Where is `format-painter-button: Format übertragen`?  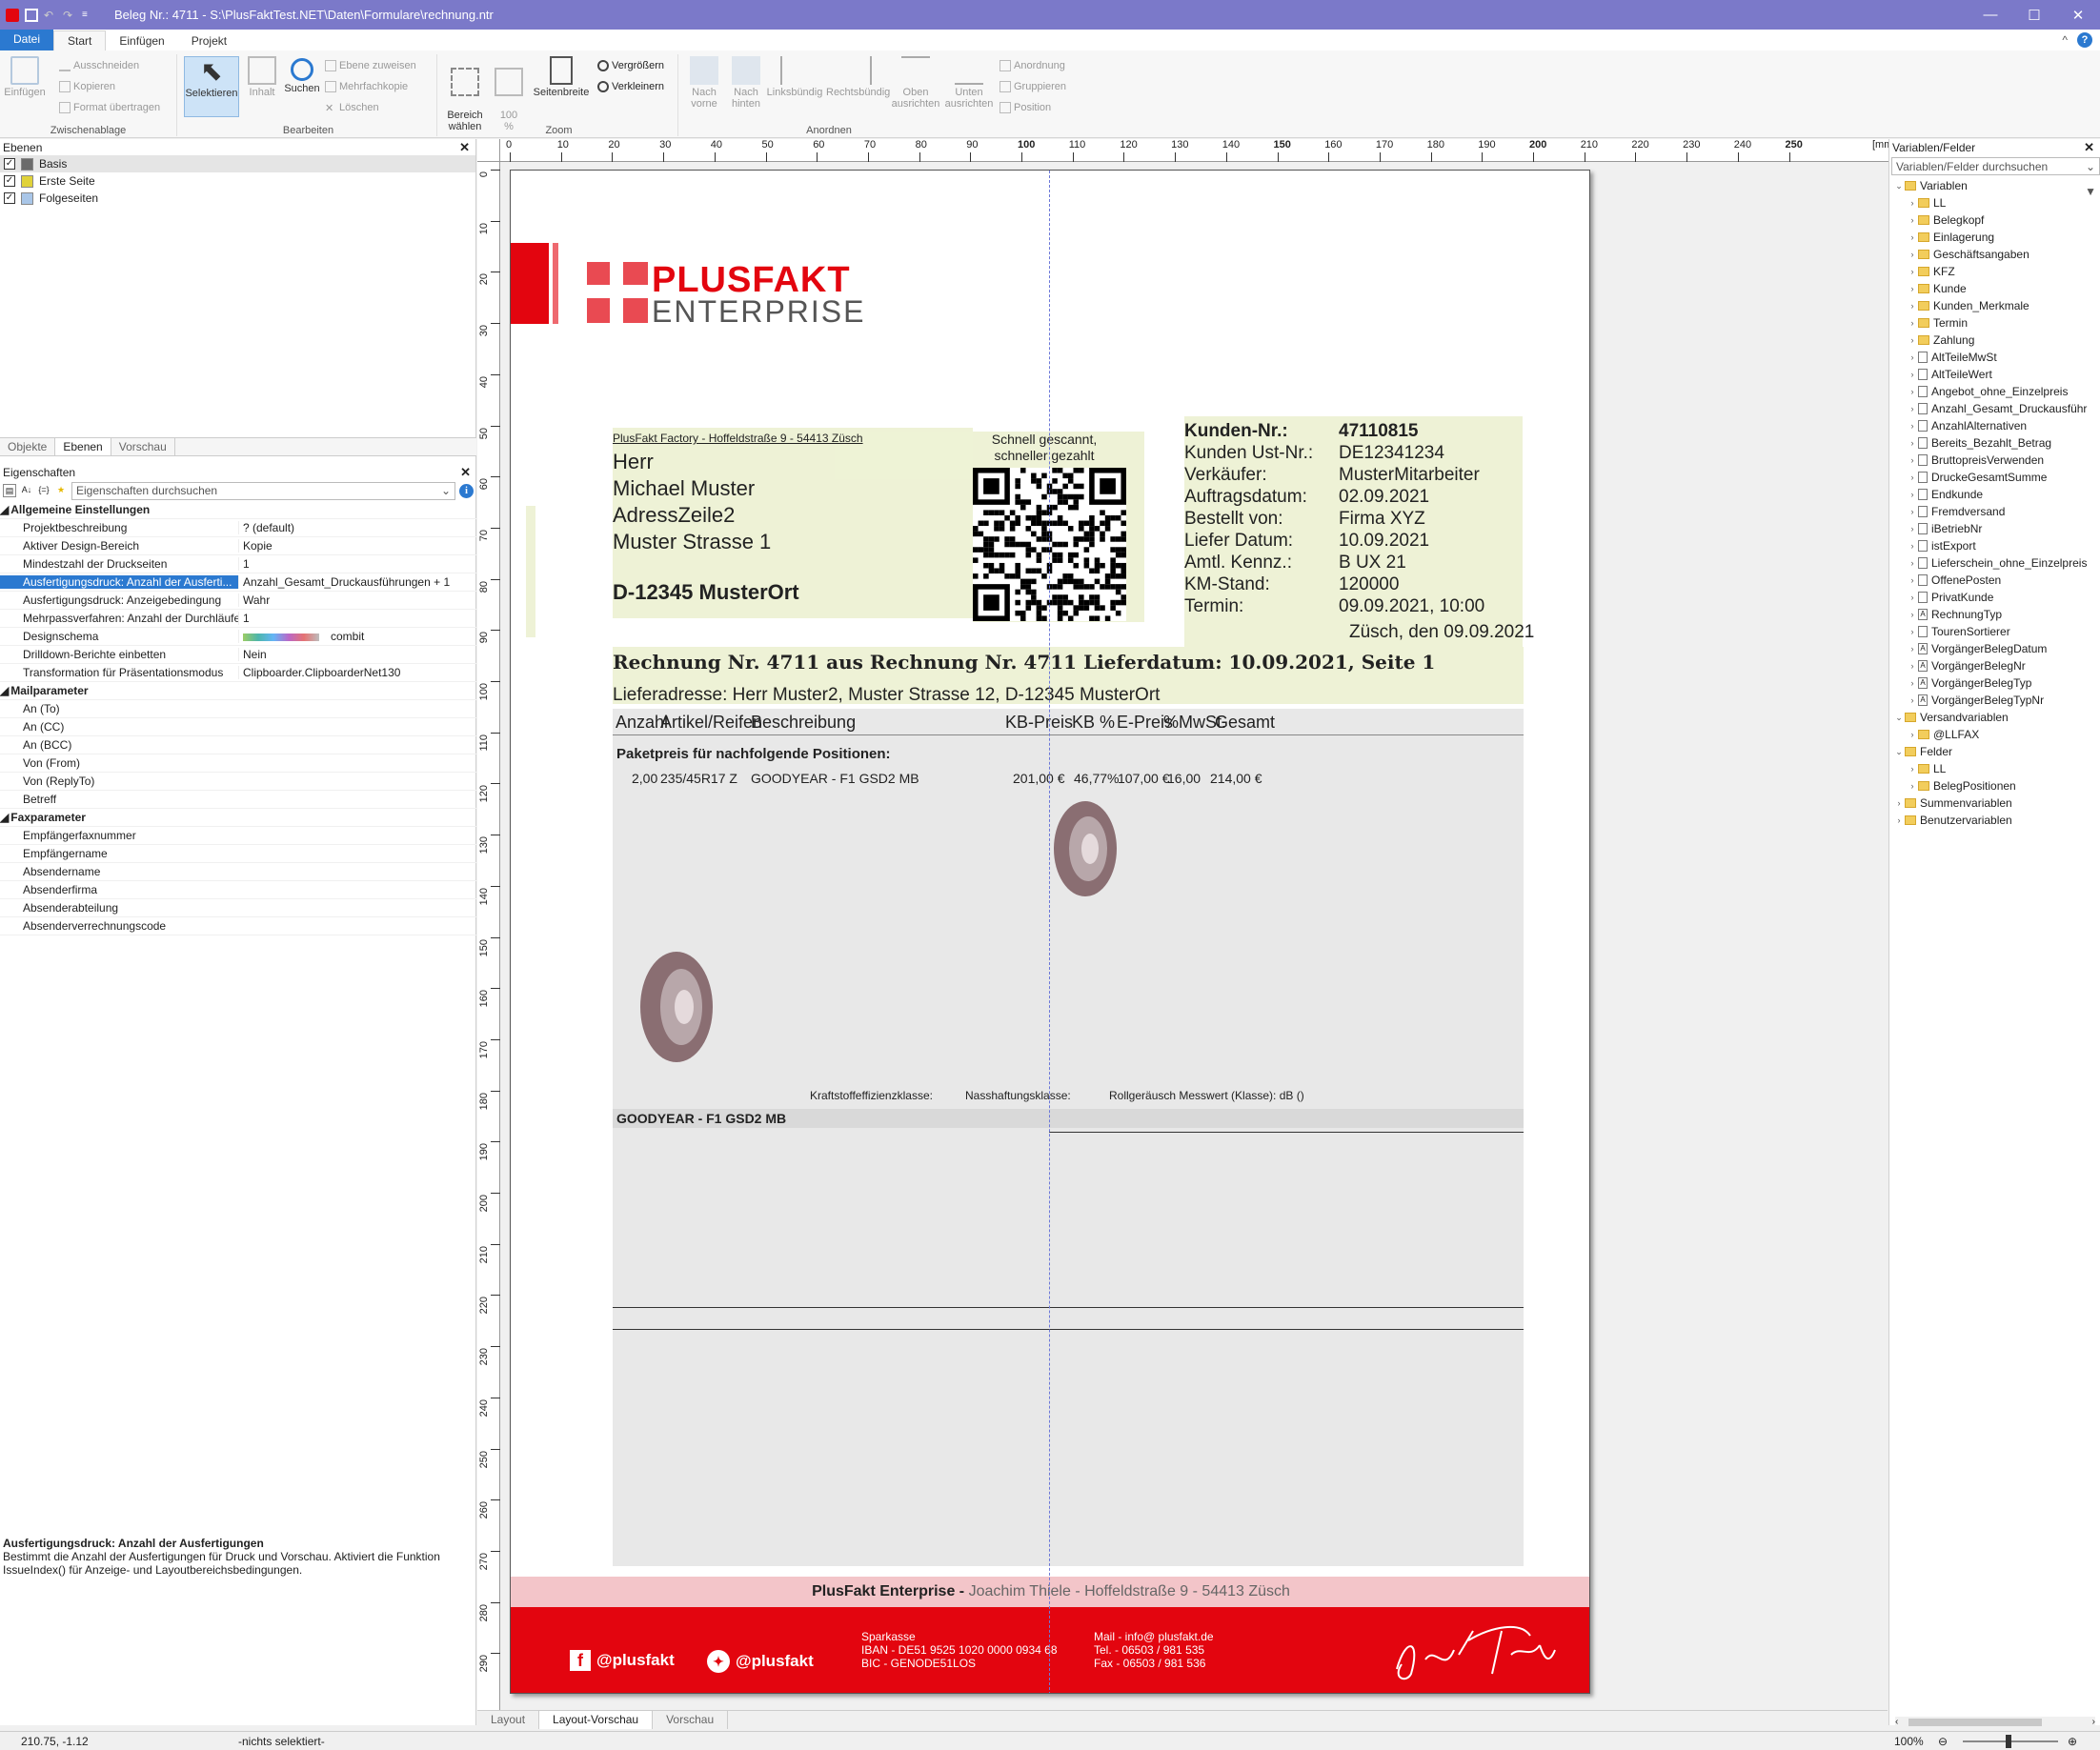 format-painter-button: Format übertragen is located at coordinates (109, 108).